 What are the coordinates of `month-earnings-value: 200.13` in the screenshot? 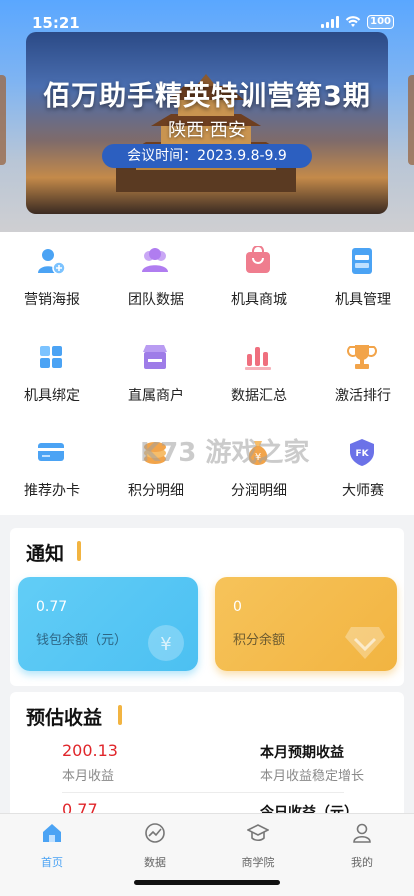 It's located at (90, 750).